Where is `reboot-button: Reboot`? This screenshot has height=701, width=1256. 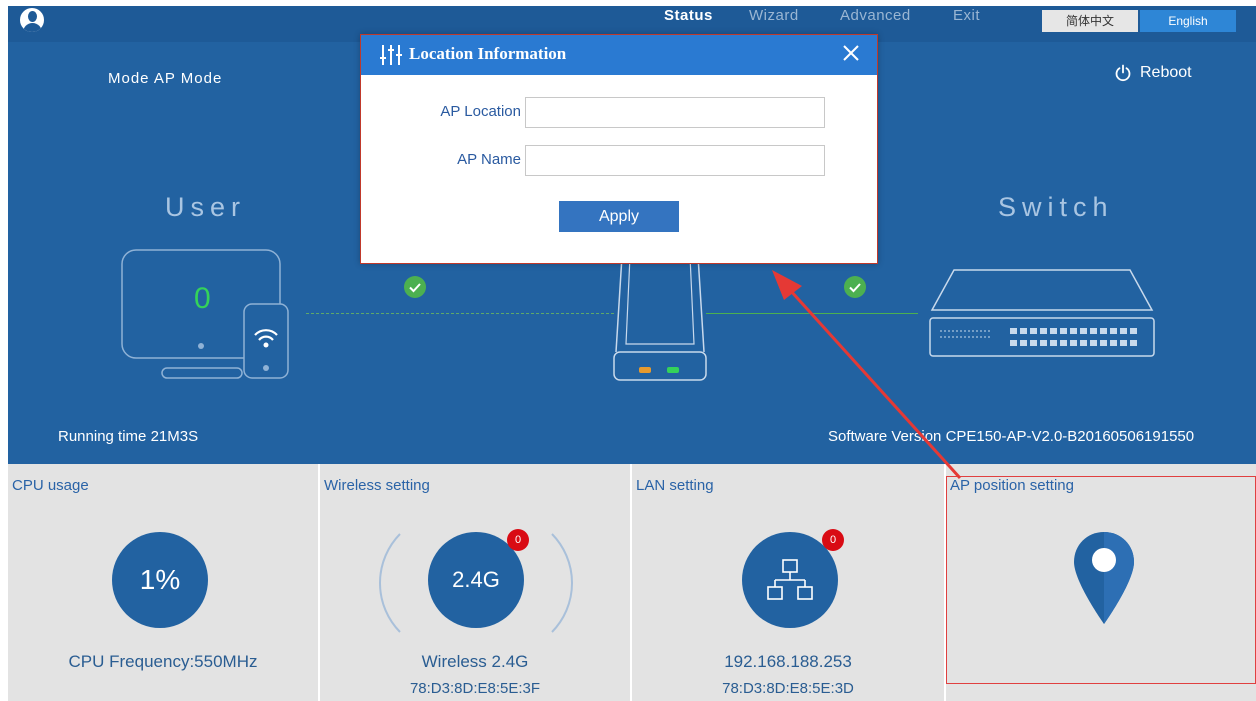 reboot-button: Reboot is located at coordinates (1153, 73).